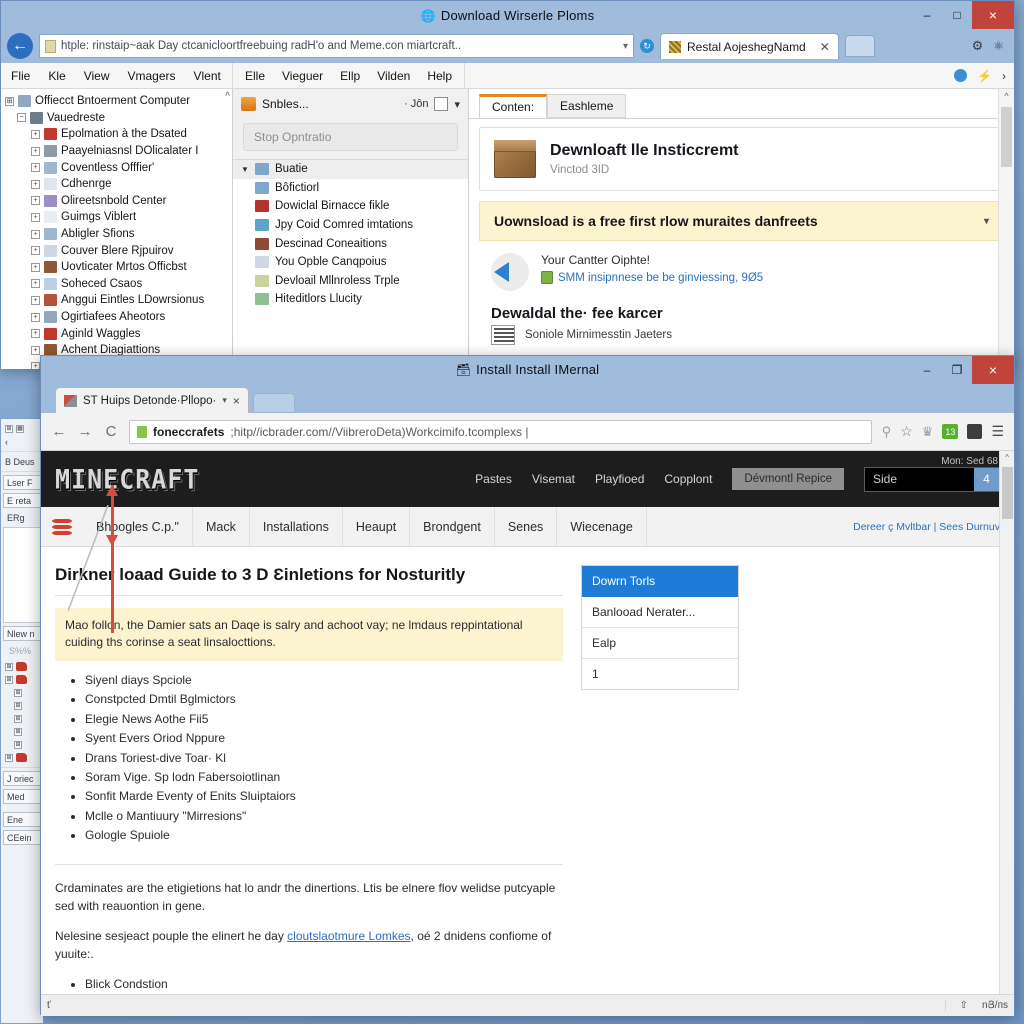 The width and height of the screenshot is (1024, 1024). Describe the element at coordinates (976, 1005) in the screenshot. I see `status-right: ⇧ nՅ/пѕ` at that location.